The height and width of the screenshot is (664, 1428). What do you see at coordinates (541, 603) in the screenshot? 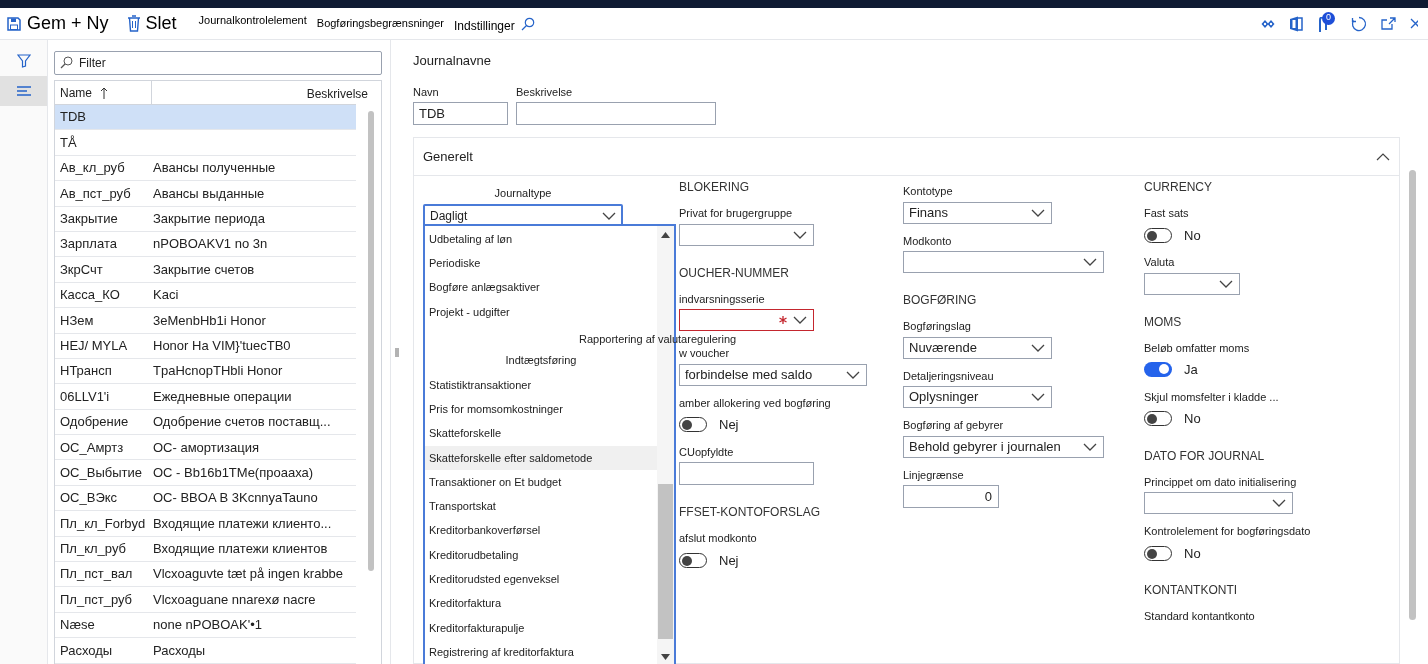
I see `dropdown-option: Kreditorfaktura` at bounding box center [541, 603].